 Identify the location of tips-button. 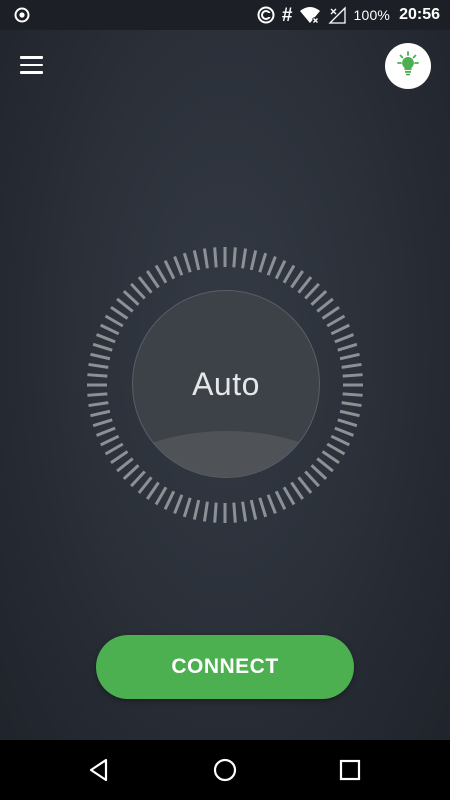
(408, 66).